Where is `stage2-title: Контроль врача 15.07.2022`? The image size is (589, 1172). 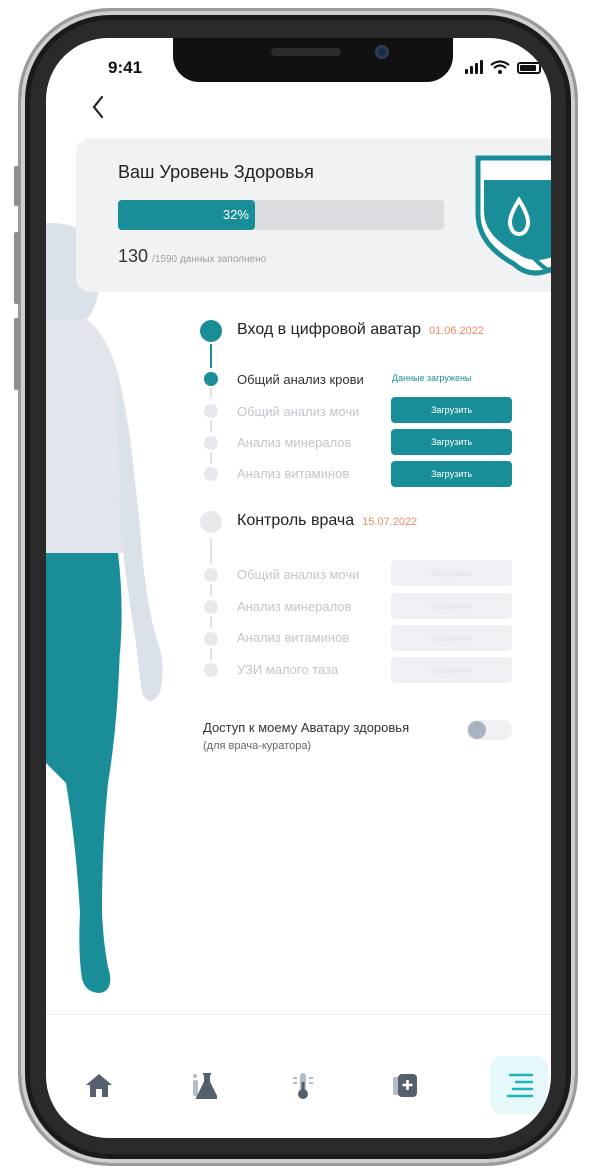
stage2-title: Контроль врача 15.07.2022 is located at coordinates (327, 521).